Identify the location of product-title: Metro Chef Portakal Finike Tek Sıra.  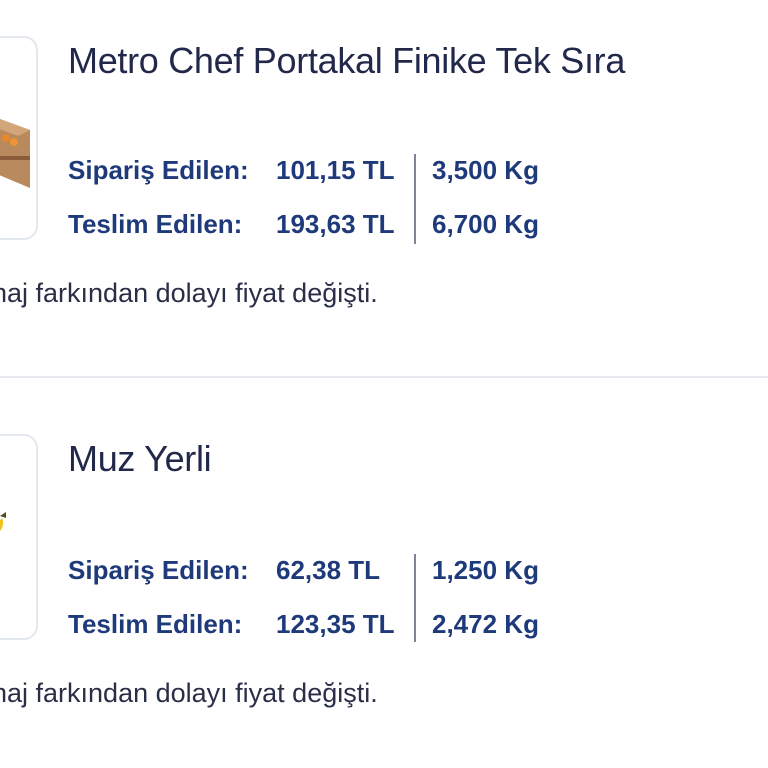
(347, 60).